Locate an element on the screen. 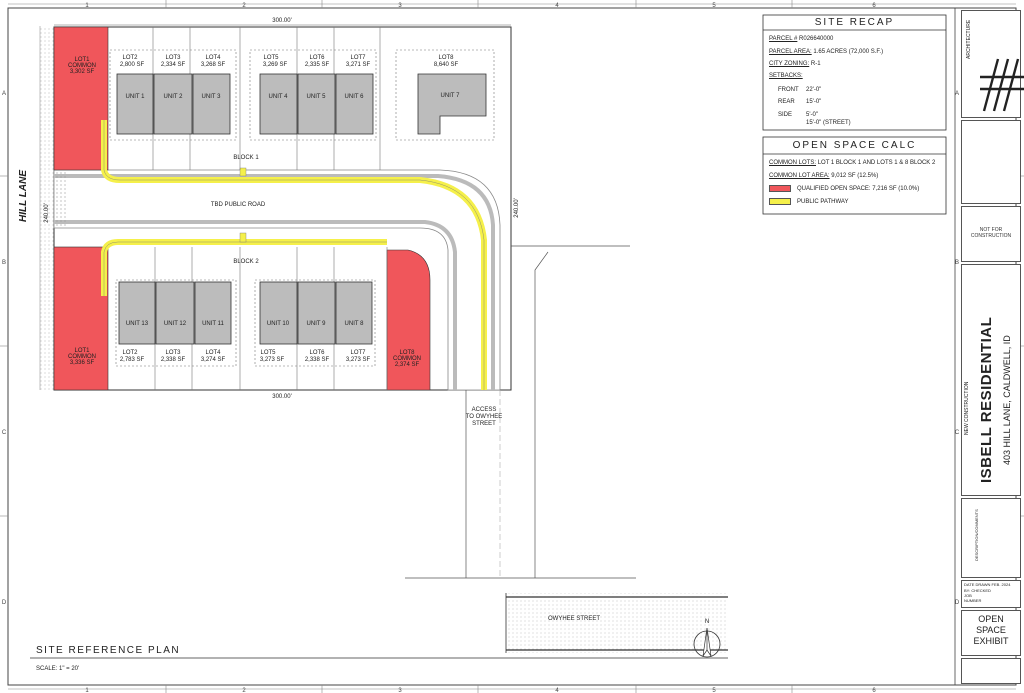 The image size is (1024, 693). firm-name: ARCHITECTURE is located at coordinates (969, 39).